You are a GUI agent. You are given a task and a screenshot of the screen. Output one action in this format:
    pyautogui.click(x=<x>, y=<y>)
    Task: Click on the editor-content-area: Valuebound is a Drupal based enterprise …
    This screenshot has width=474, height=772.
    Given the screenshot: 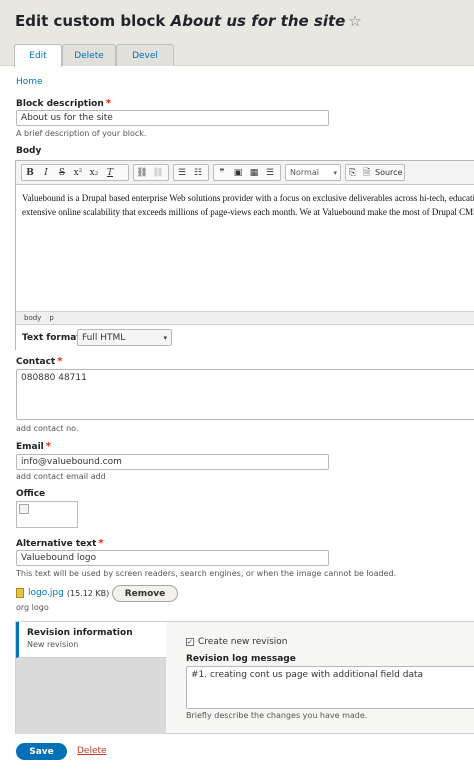 What is the action you would take?
    pyautogui.click(x=248, y=205)
    